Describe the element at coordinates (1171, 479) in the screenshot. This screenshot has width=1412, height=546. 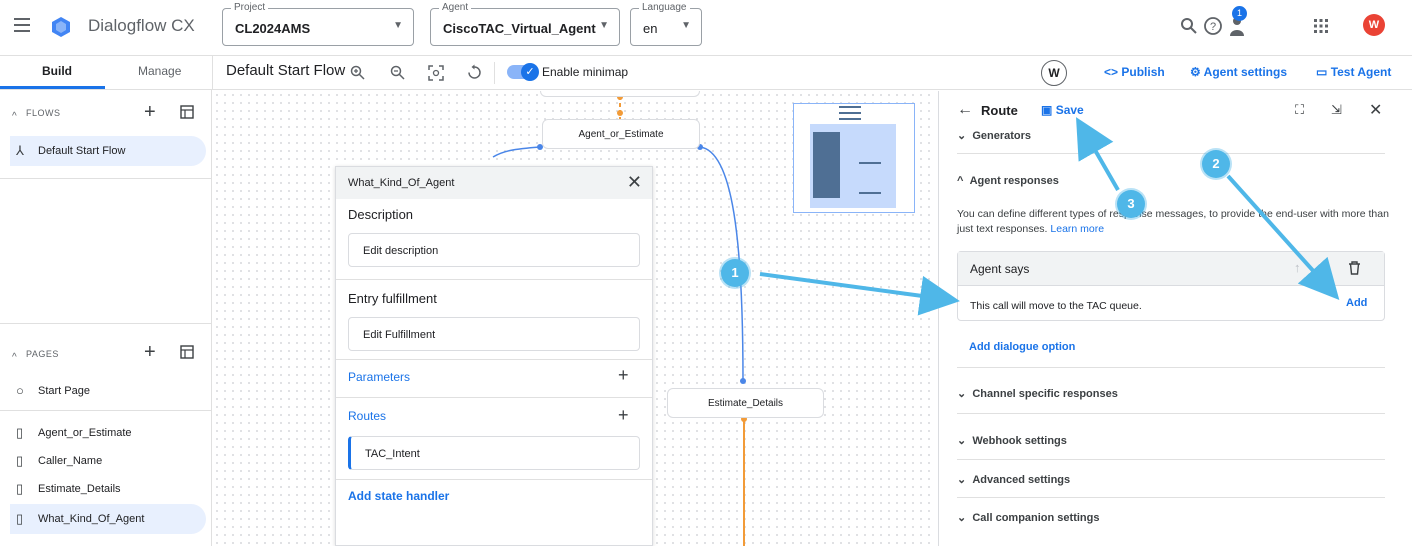
I see `advanced-settings-section: ⌄ Advanced settings` at that location.